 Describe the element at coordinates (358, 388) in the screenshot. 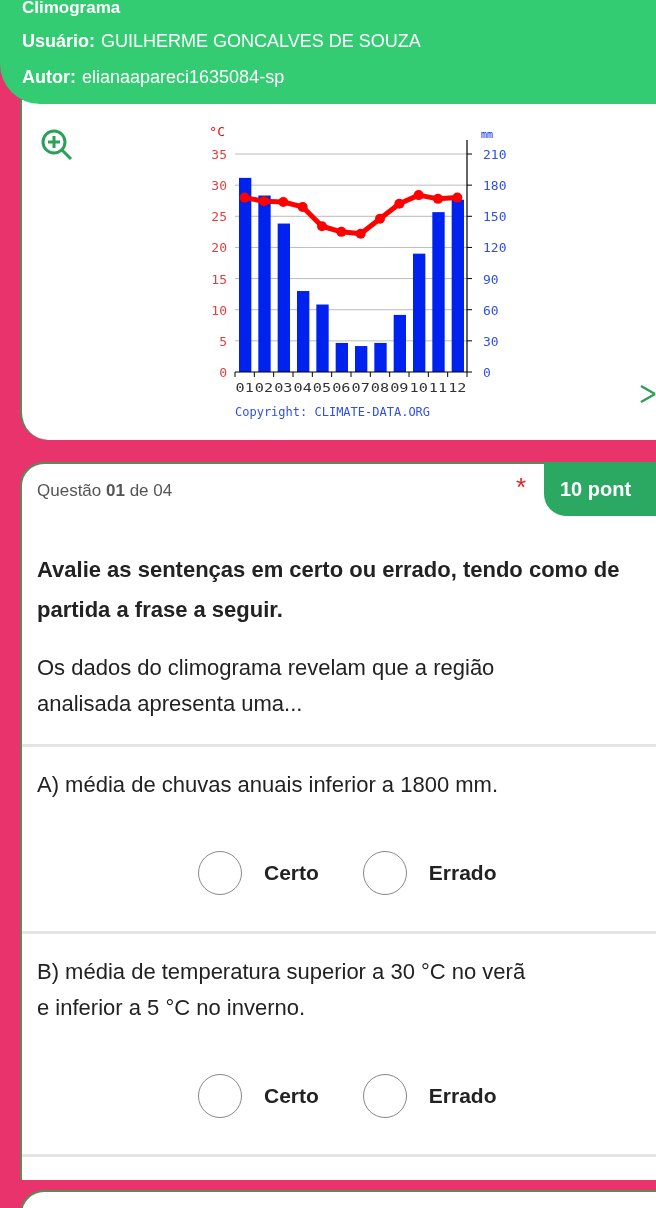

I see `month-label: 07` at that location.